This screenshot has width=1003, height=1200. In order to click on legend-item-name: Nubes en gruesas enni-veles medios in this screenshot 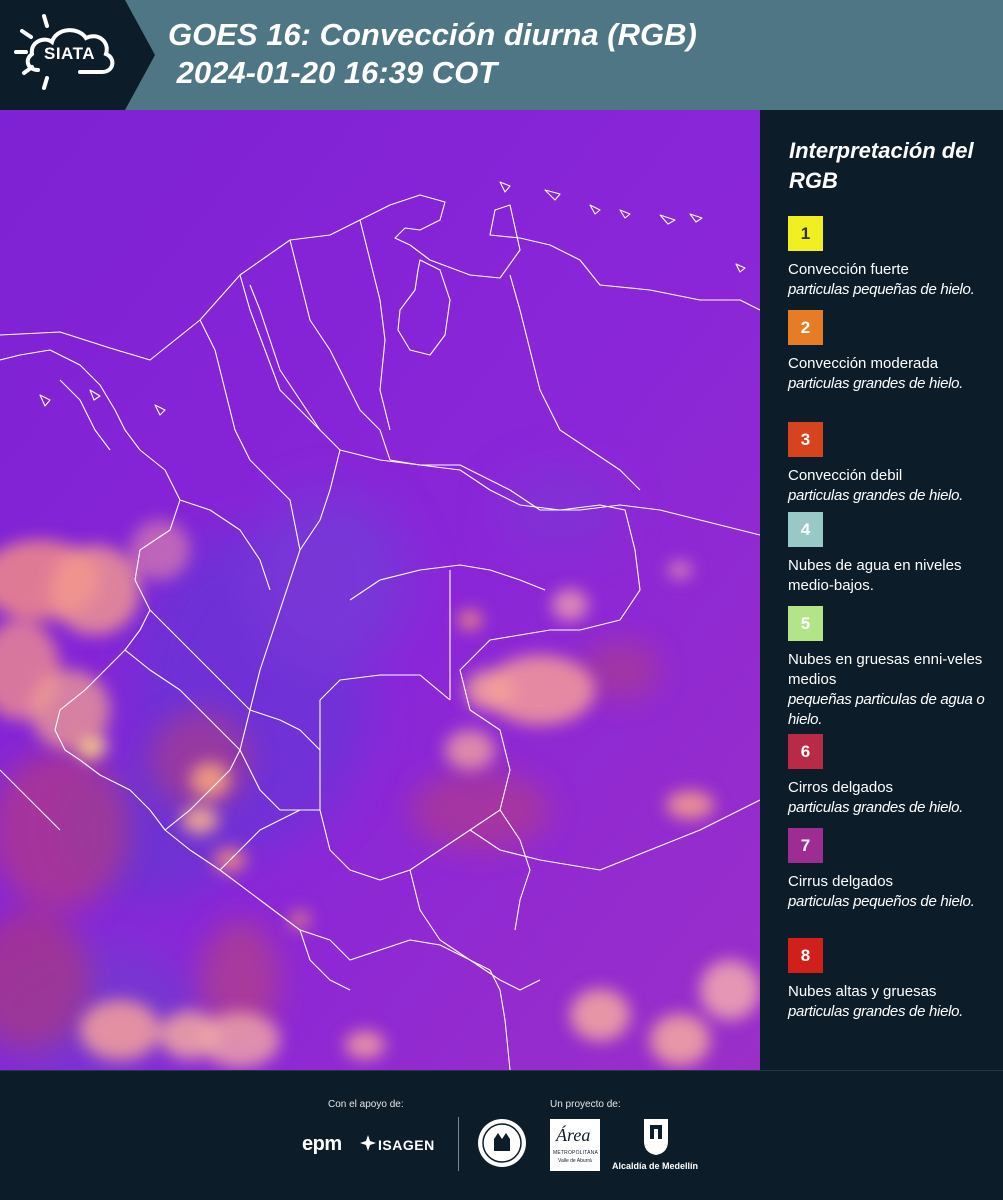, I will do `click(885, 669)`.